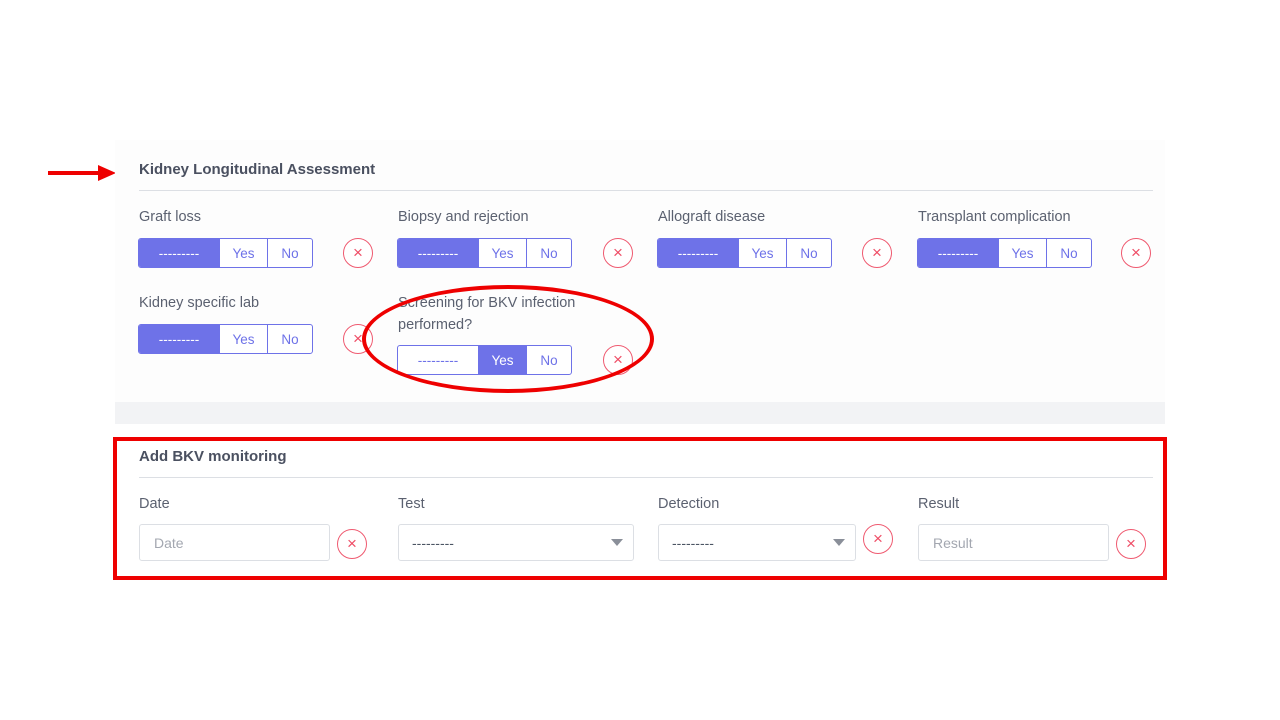  What do you see at coordinates (516, 542) in the screenshot?
I see `test-select: ---------` at bounding box center [516, 542].